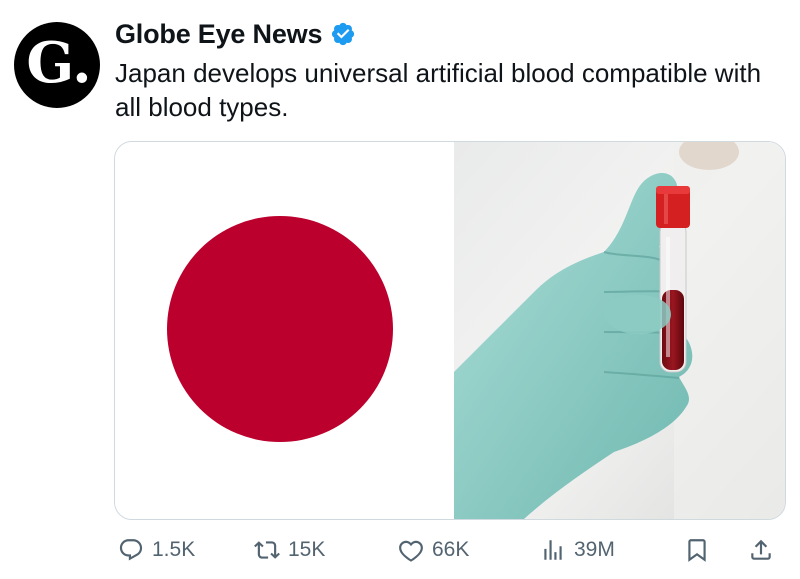  I want to click on repost-count: 15K, so click(307, 549).